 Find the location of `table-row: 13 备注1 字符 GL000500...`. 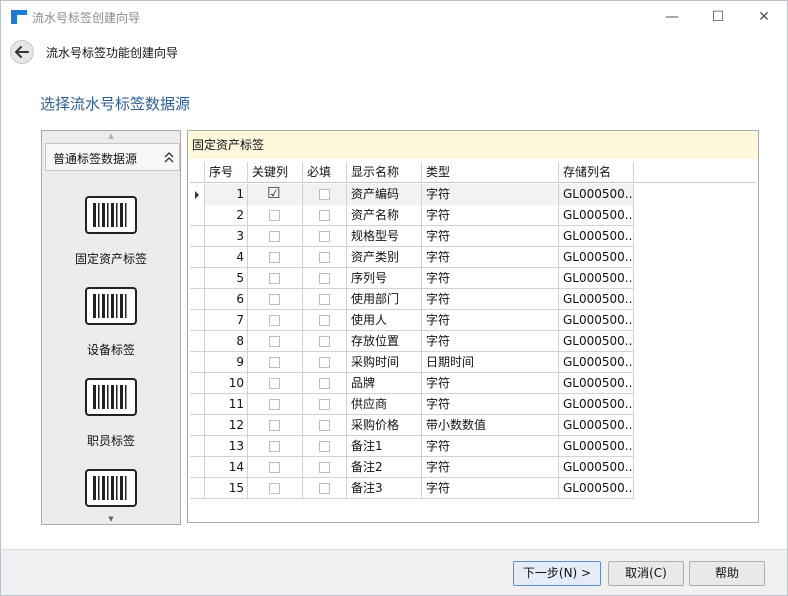

table-row: 13 备注1 字符 GL000500... is located at coordinates (412, 446).